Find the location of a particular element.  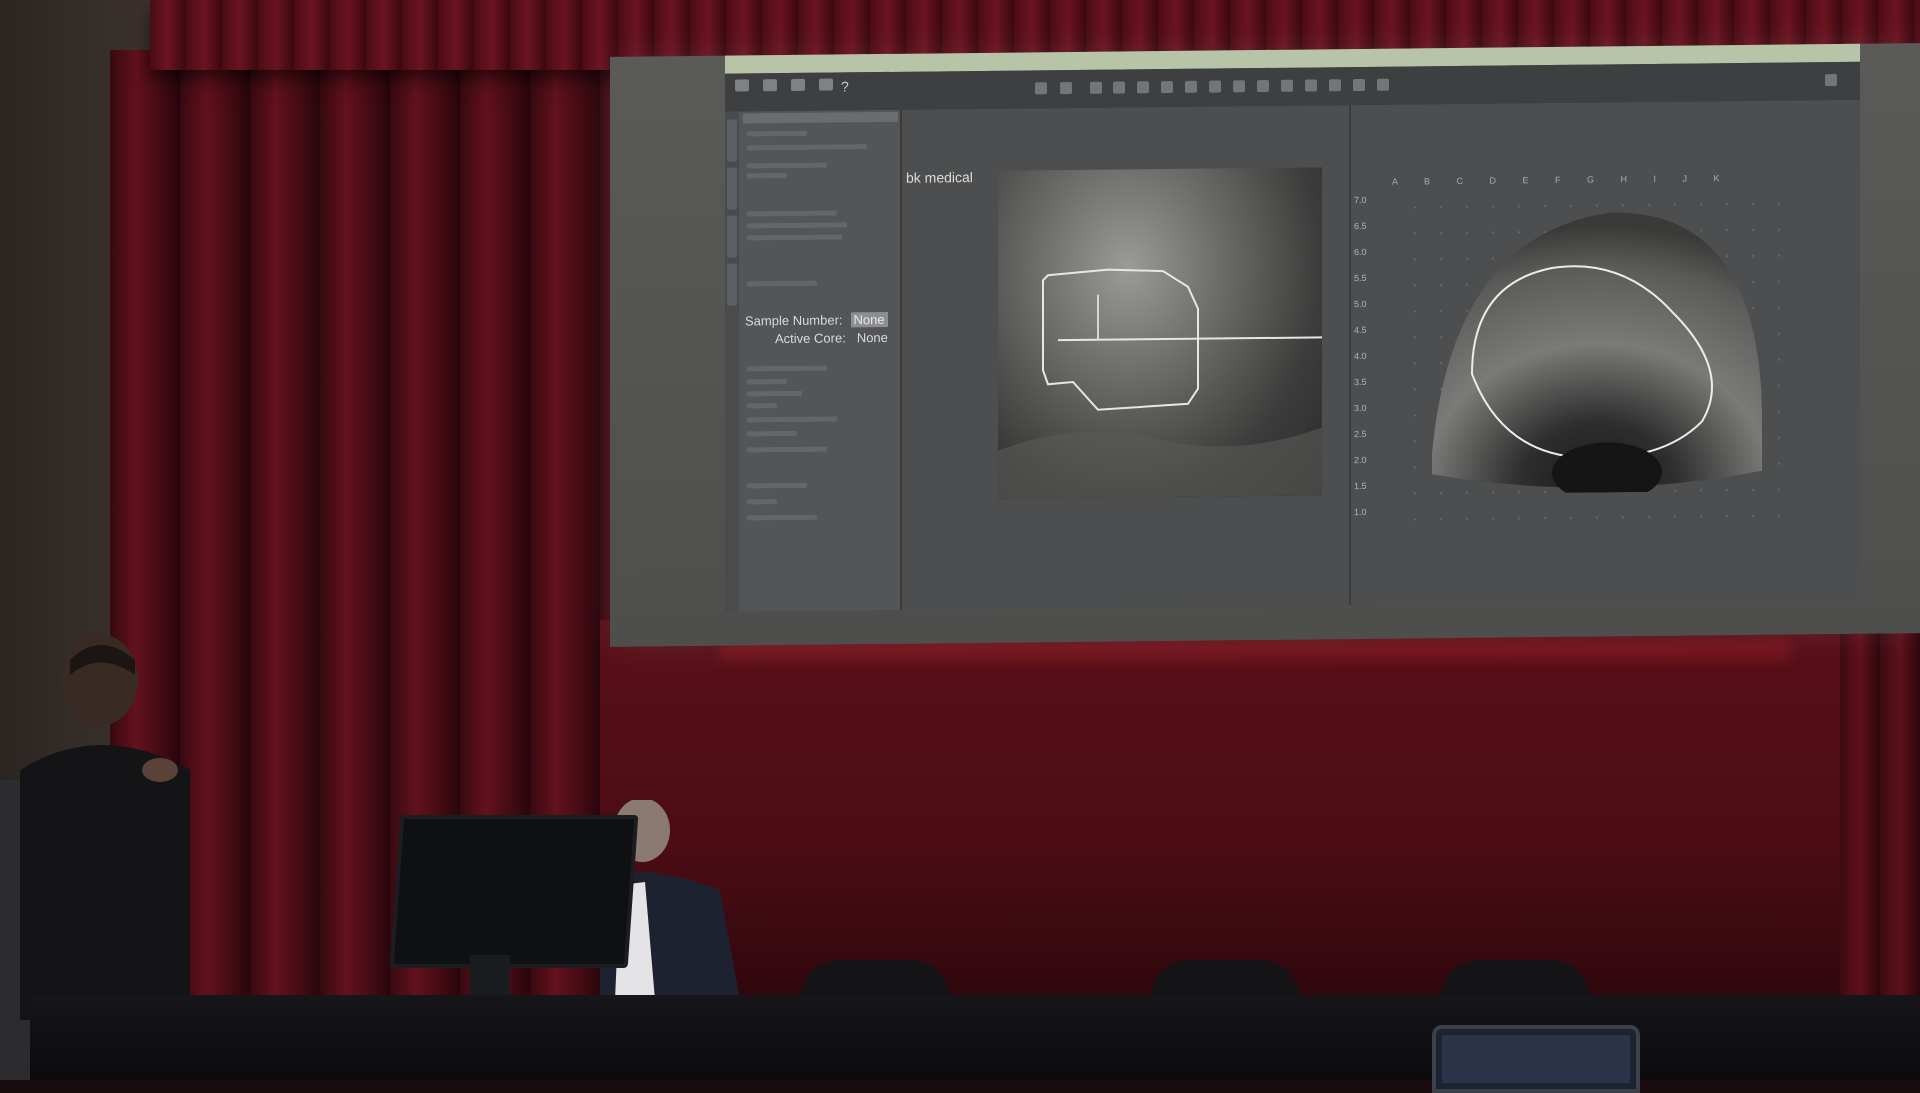

depth-tick: 1.5 is located at coordinates (1360, 486).